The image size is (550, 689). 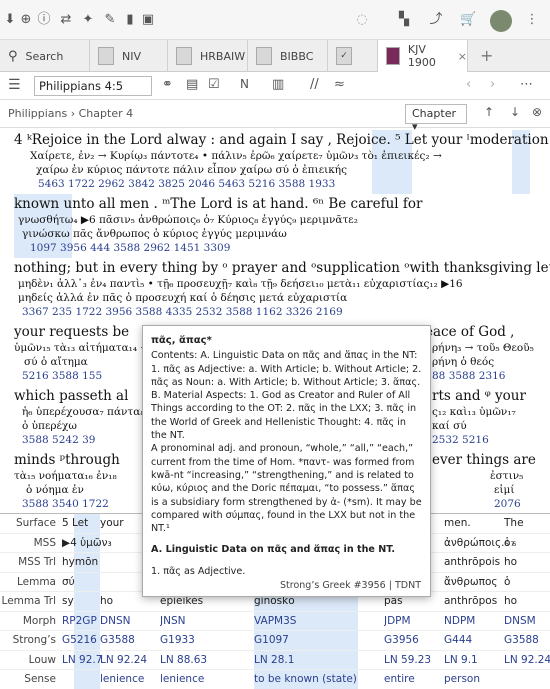 I want to click on strongs-icon: N, so click(x=244, y=84).